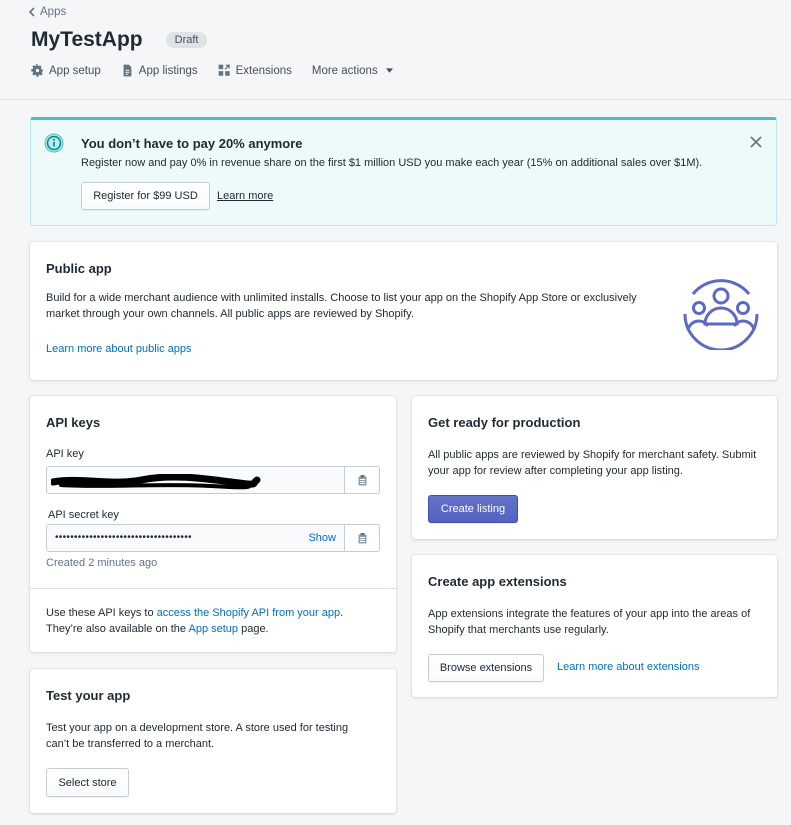 Image resolution: width=791 pixels, height=825 pixels. I want to click on people-group-icon, so click(721, 314).